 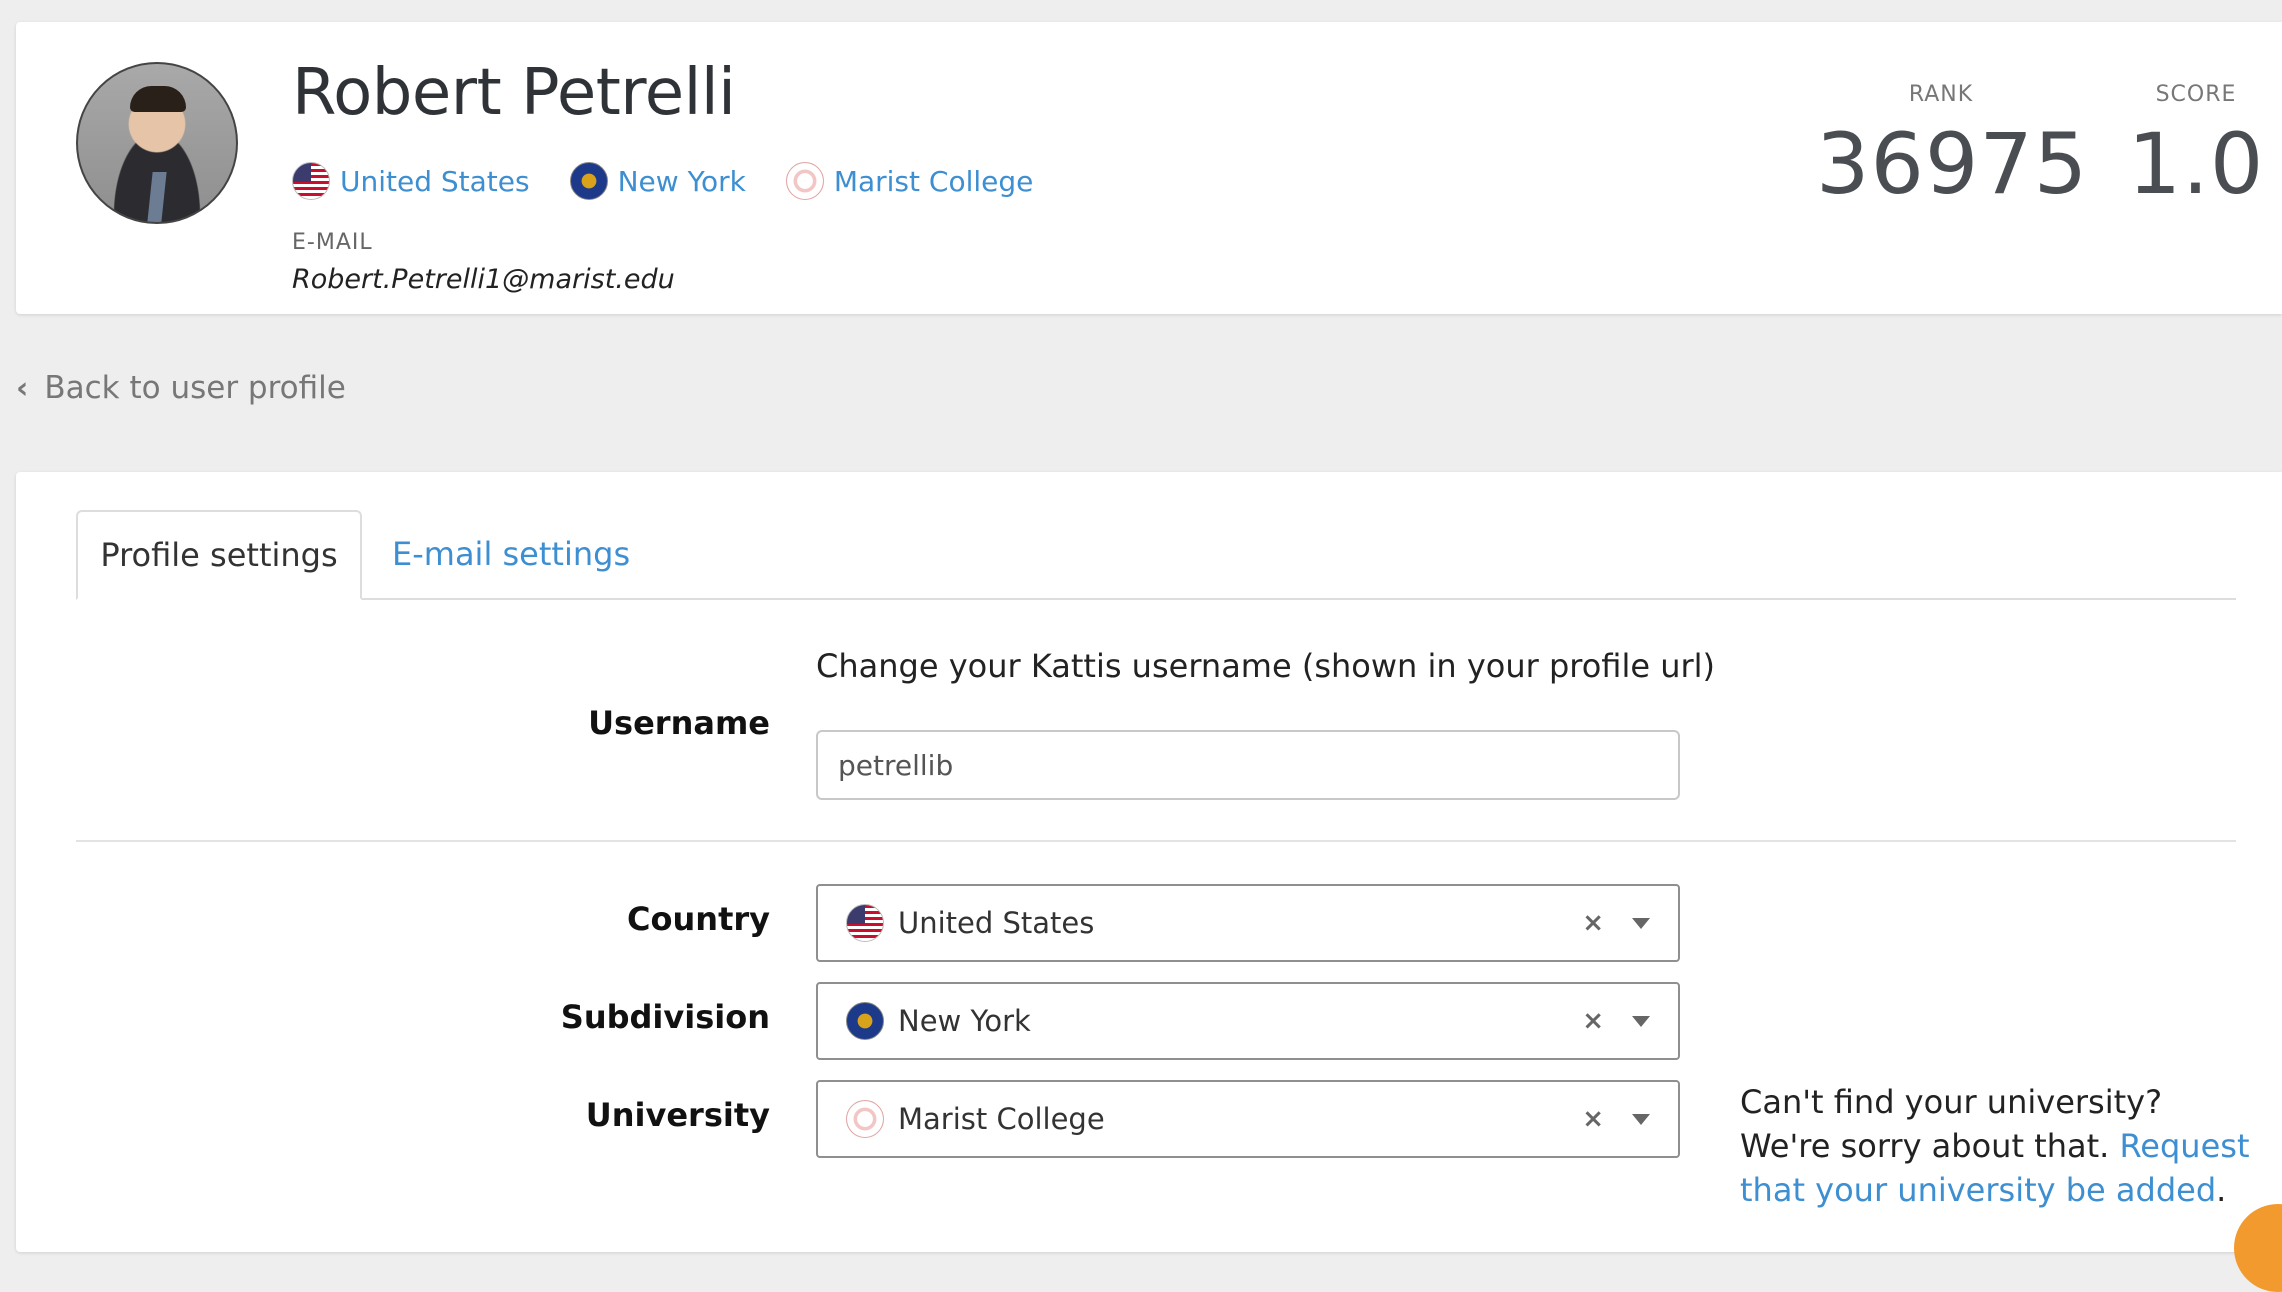 What do you see at coordinates (665, 1017) in the screenshot?
I see `subdivision-label: Subdivision` at bounding box center [665, 1017].